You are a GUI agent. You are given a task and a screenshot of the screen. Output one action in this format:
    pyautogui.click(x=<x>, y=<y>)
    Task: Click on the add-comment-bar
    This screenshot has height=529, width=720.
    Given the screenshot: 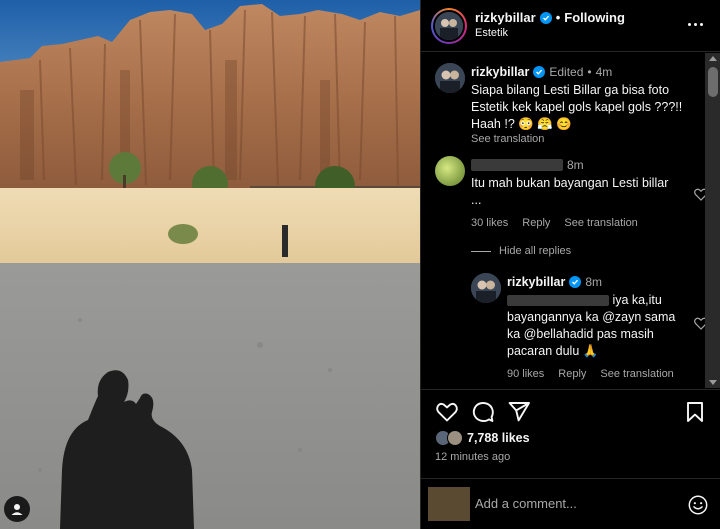 What is the action you would take?
    pyautogui.click(x=570, y=503)
    